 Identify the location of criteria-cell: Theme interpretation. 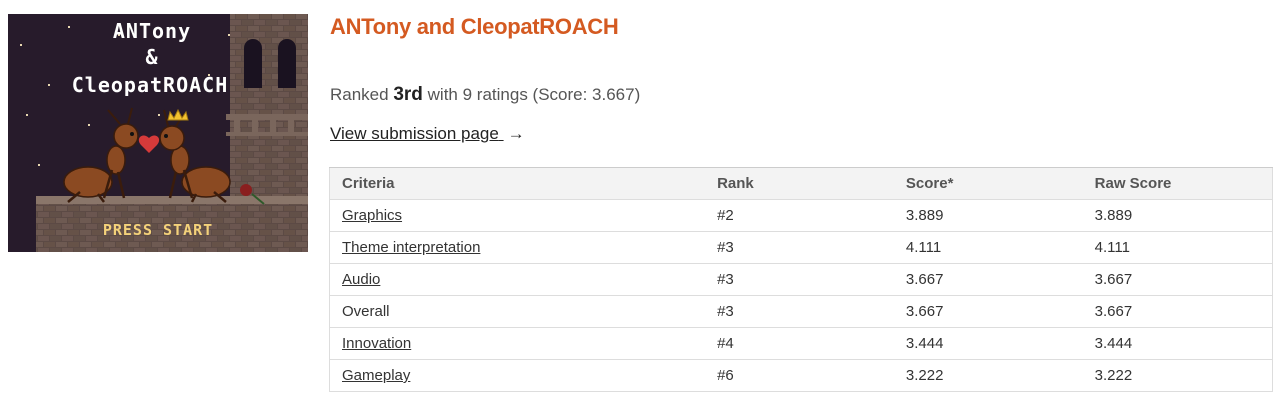
(517, 247).